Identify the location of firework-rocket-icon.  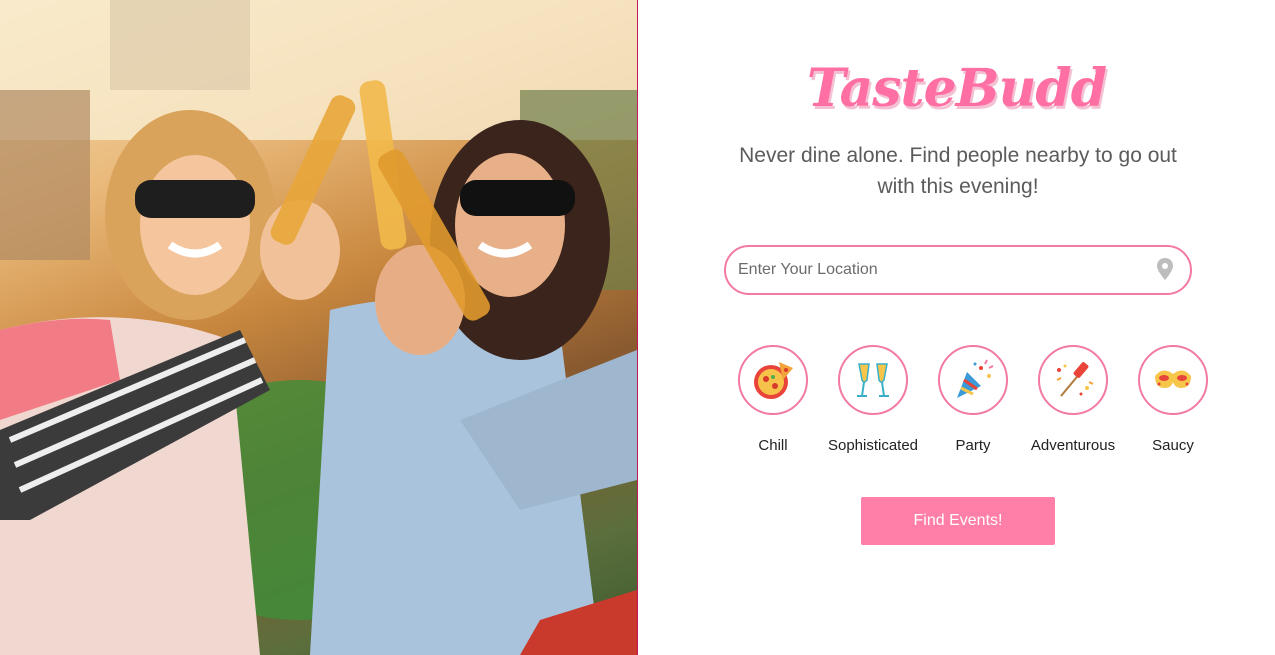
(1075, 379).